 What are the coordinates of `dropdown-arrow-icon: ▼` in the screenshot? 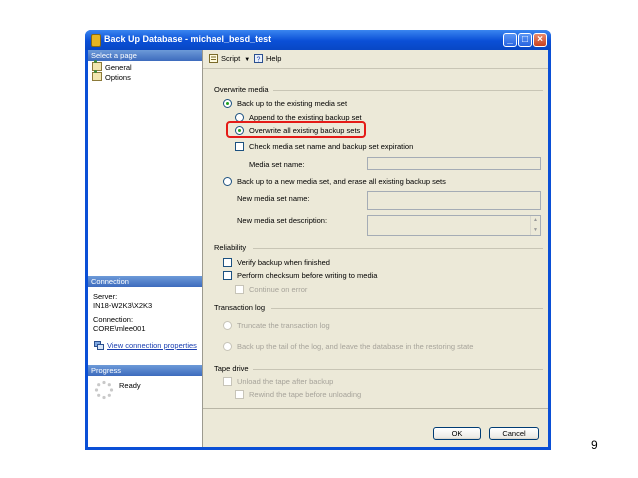 It's located at (247, 60).